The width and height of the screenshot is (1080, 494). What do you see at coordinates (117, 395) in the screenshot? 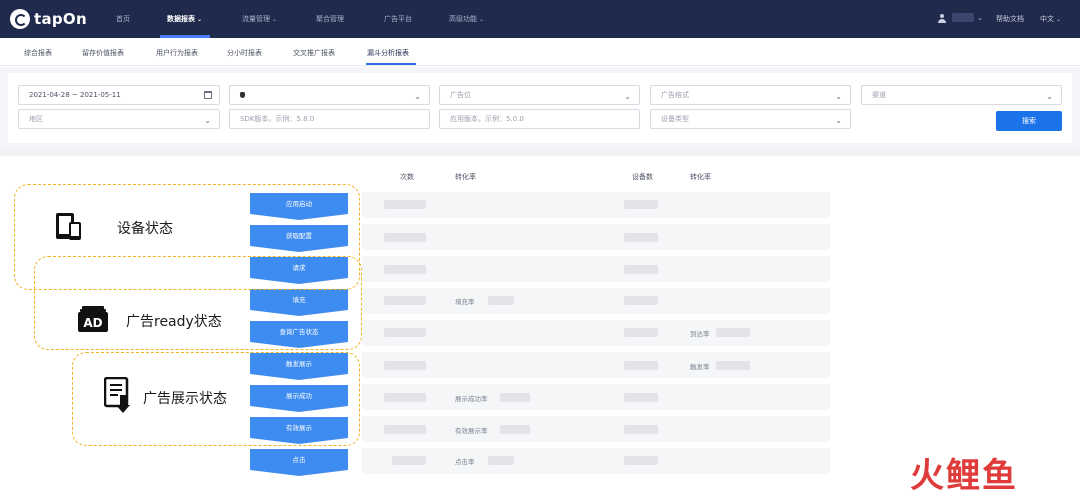
I see `ad-display-icon` at bounding box center [117, 395].